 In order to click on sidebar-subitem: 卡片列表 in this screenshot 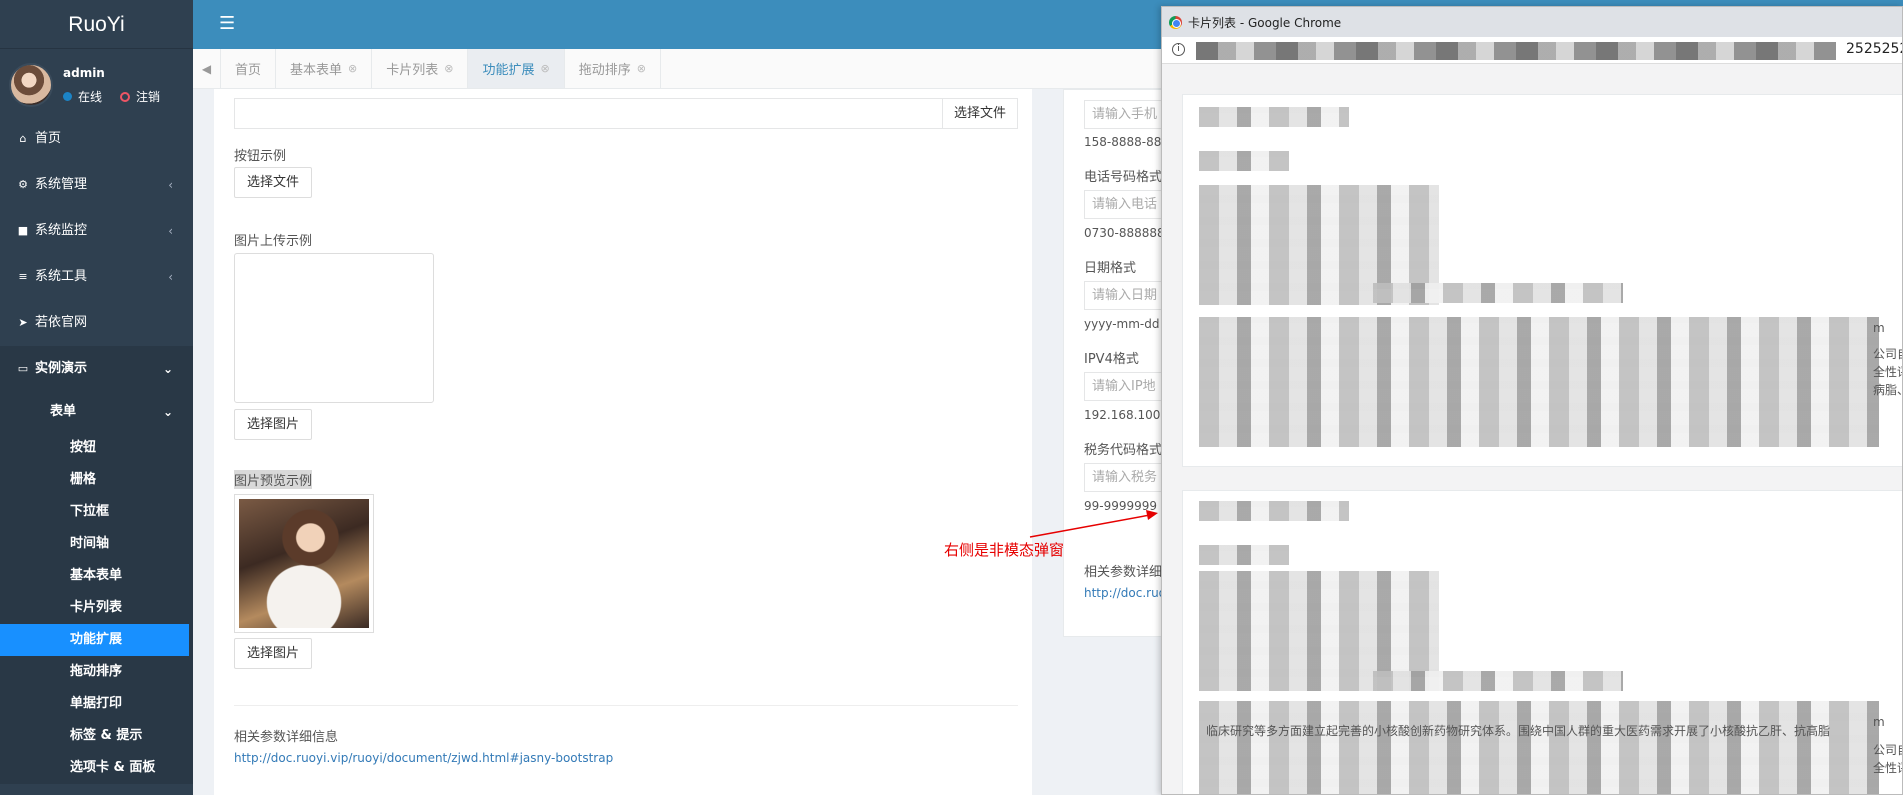, I will do `click(96, 608)`.